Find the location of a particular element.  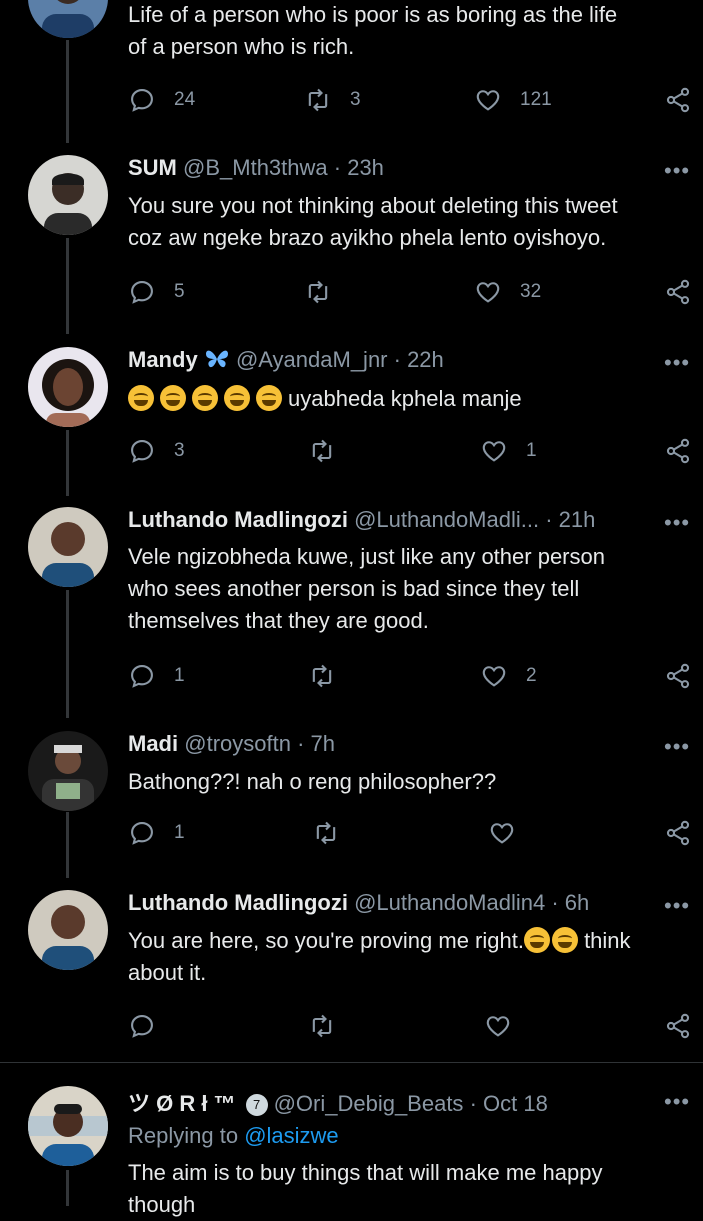

tweet-header: Madi @troysoftn · 7h is located at coordinates (231, 744).